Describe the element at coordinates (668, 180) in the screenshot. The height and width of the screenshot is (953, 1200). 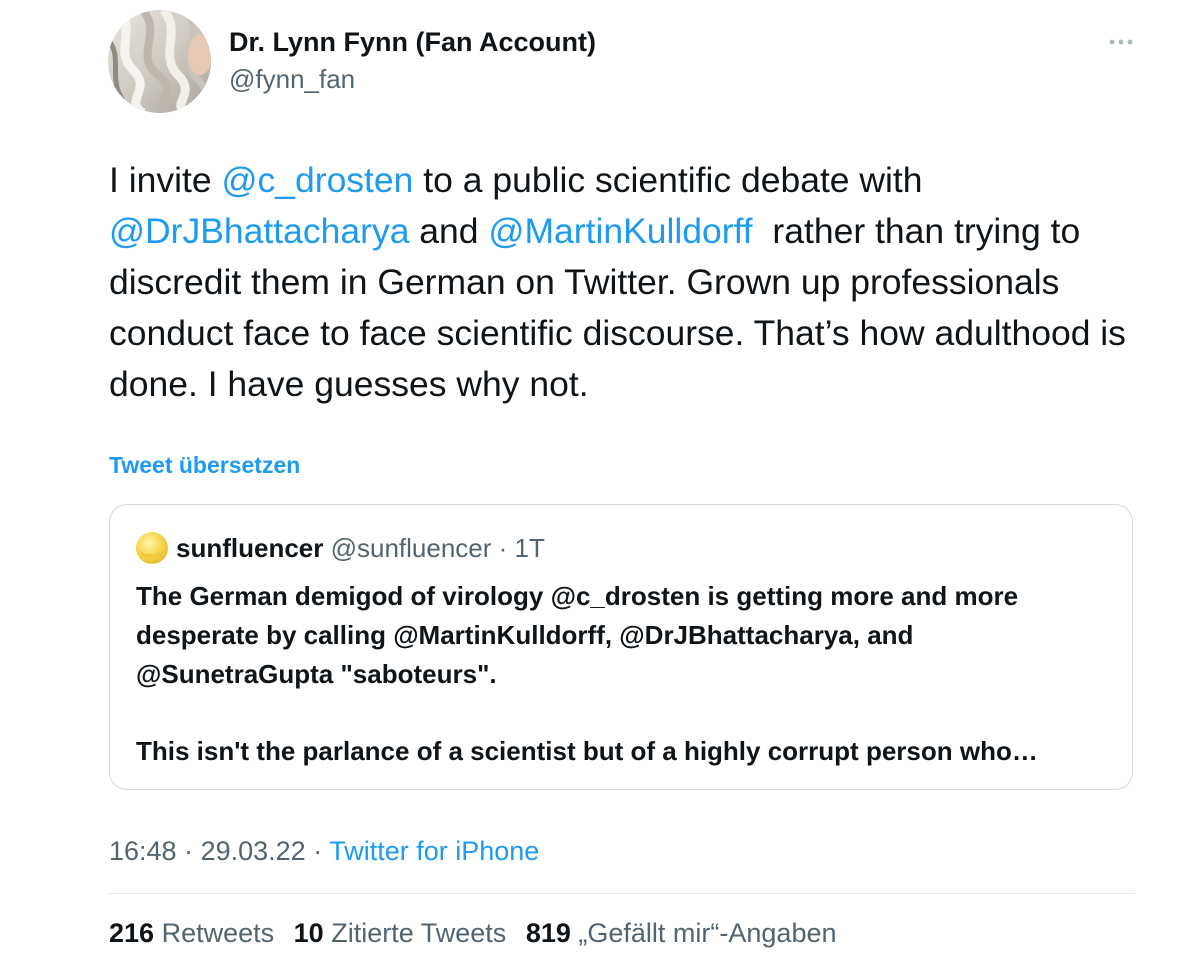
I see `tweet-text-segment: to a public scientific debate with` at that location.